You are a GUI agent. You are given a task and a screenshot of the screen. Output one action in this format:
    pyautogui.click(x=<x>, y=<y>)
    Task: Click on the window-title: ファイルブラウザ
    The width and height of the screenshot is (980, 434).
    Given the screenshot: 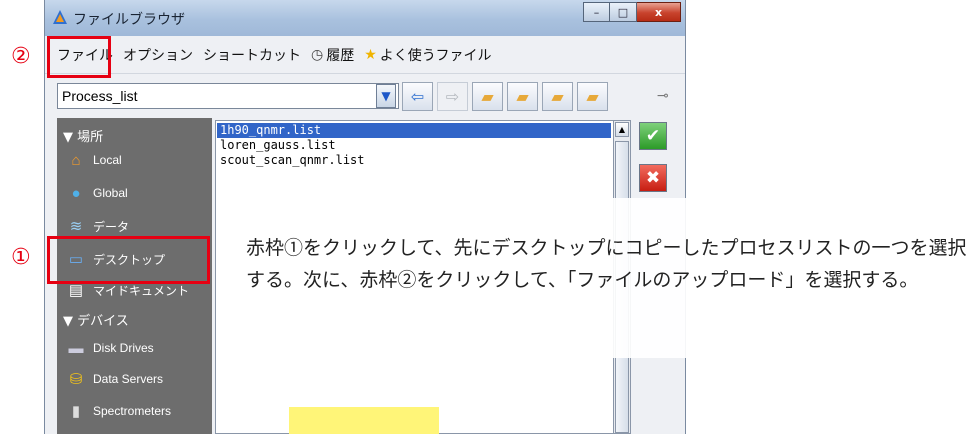 What is the action you would take?
    pyautogui.click(x=129, y=20)
    